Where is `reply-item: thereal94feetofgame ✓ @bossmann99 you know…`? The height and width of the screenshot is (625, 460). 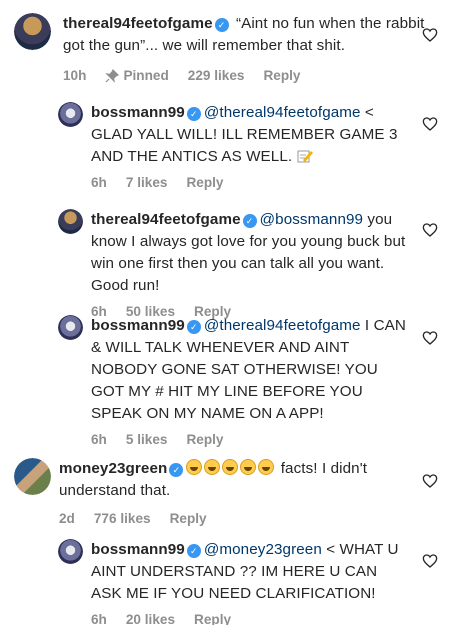 reply-item: thereal94feetofgame ✓ @bossmann99 you know… is located at coordinates (238, 264).